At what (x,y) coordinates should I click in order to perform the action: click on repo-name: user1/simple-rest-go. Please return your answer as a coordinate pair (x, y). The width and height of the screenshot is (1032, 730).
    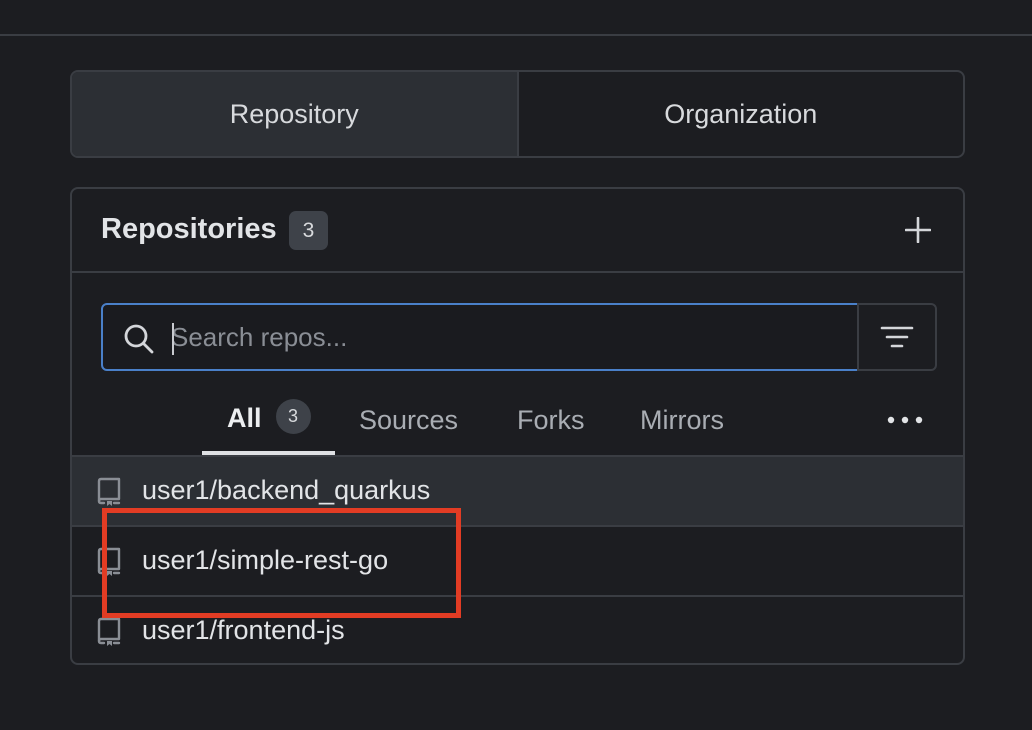
    Looking at the image, I should click on (265, 560).